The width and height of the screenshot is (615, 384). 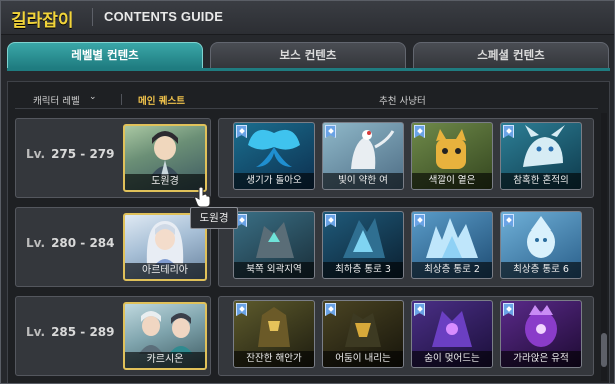 What do you see at coordinates (70, 243) in the screenshot?
I see `level-range: Lv. 280 - 284` at bounding box center [70, 243].